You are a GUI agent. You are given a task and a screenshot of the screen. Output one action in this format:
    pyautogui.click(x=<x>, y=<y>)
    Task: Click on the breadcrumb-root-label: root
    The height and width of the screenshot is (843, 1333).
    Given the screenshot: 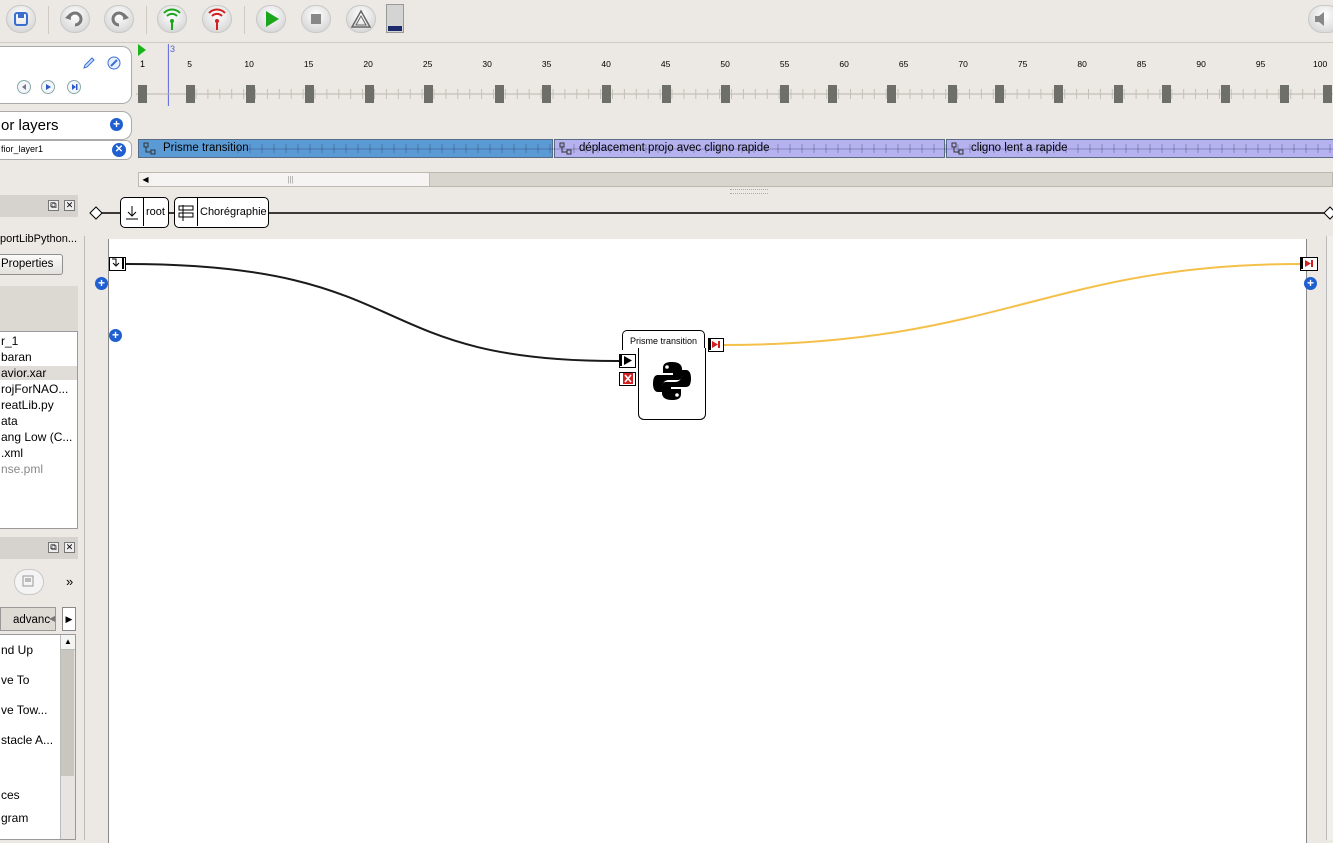 What is the action you would take?
    pyautogui.click(x=155, y=212)
    